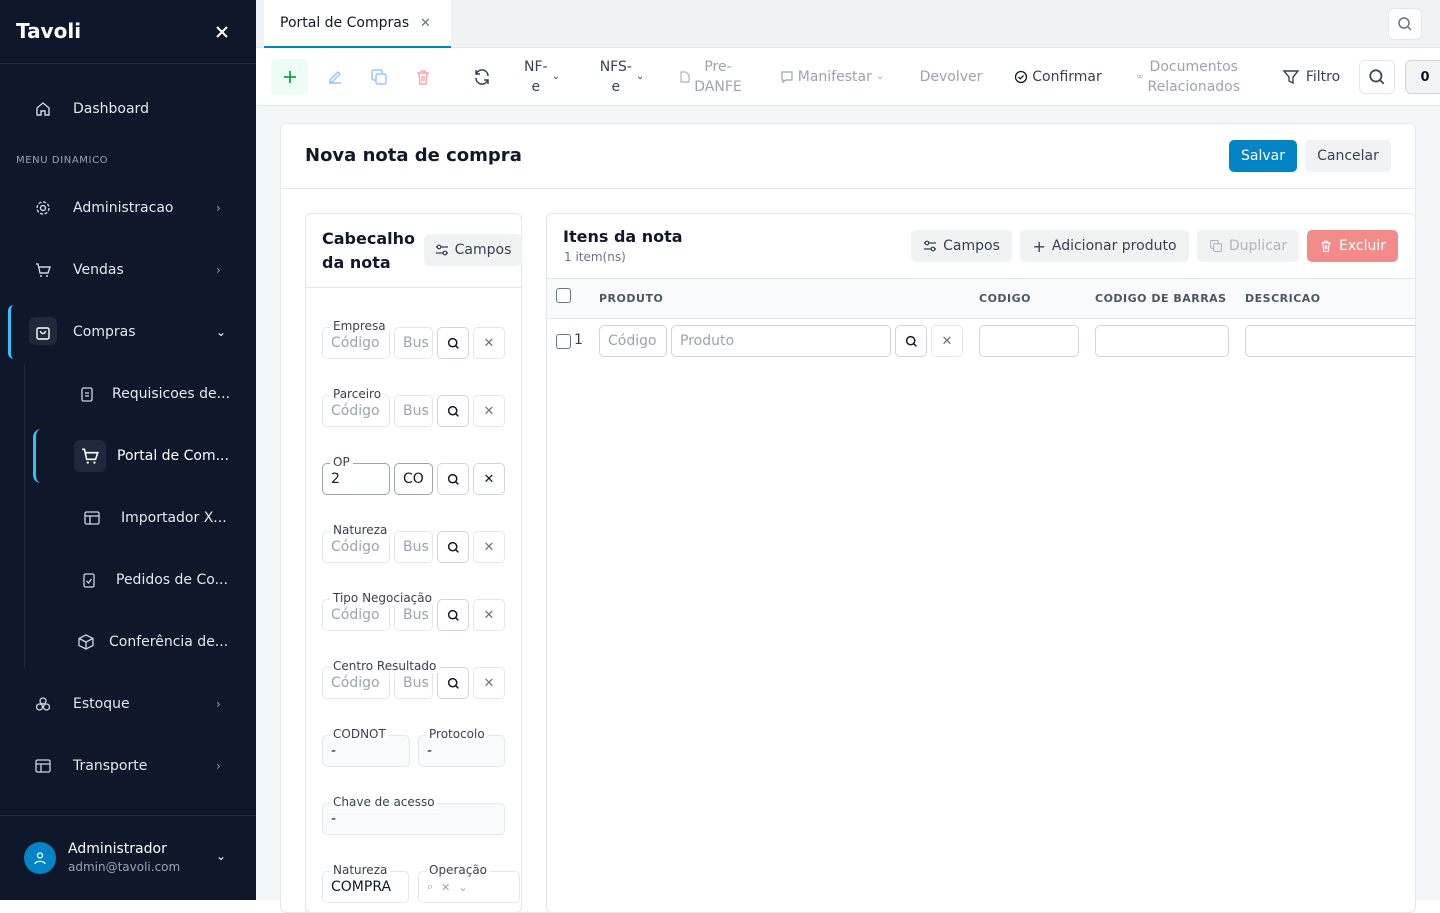 The width and height of the screenshot is (1440, 913). Describe the element at coordinates (631, 298) in the screenshot. I see `column-header-produto: PRODUTO` at that location.